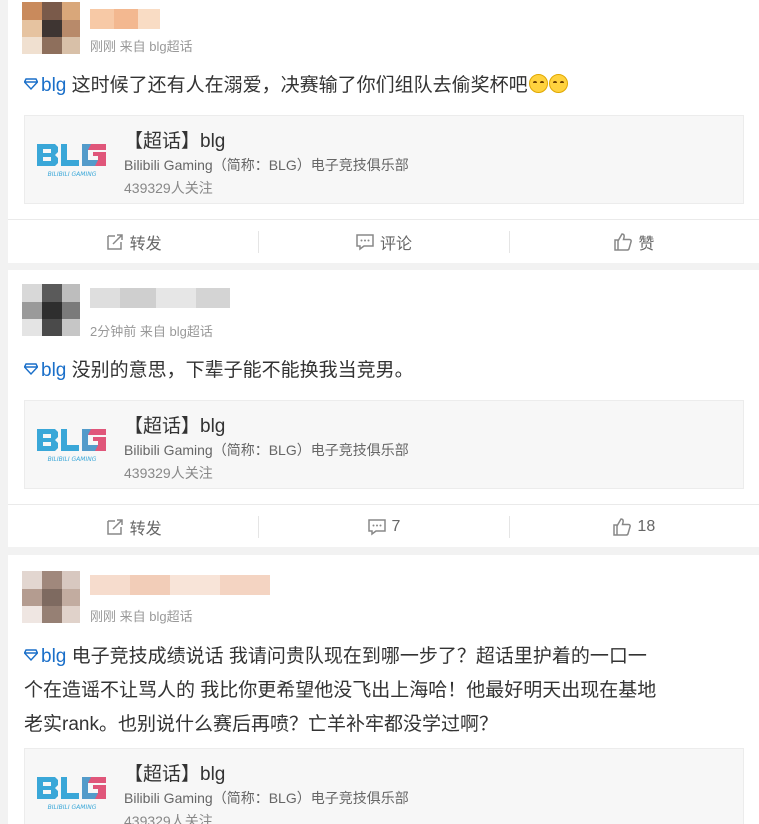 Image resolution: width=759 pixels, height=824 pixels. Describe the element at coordinates (340, 690) in the screenshot. I see `post-text-line-2: 个在造谣不让骂人的 我比你更希望他没飞出上海哈！他最好明天出现在基地` at that location.